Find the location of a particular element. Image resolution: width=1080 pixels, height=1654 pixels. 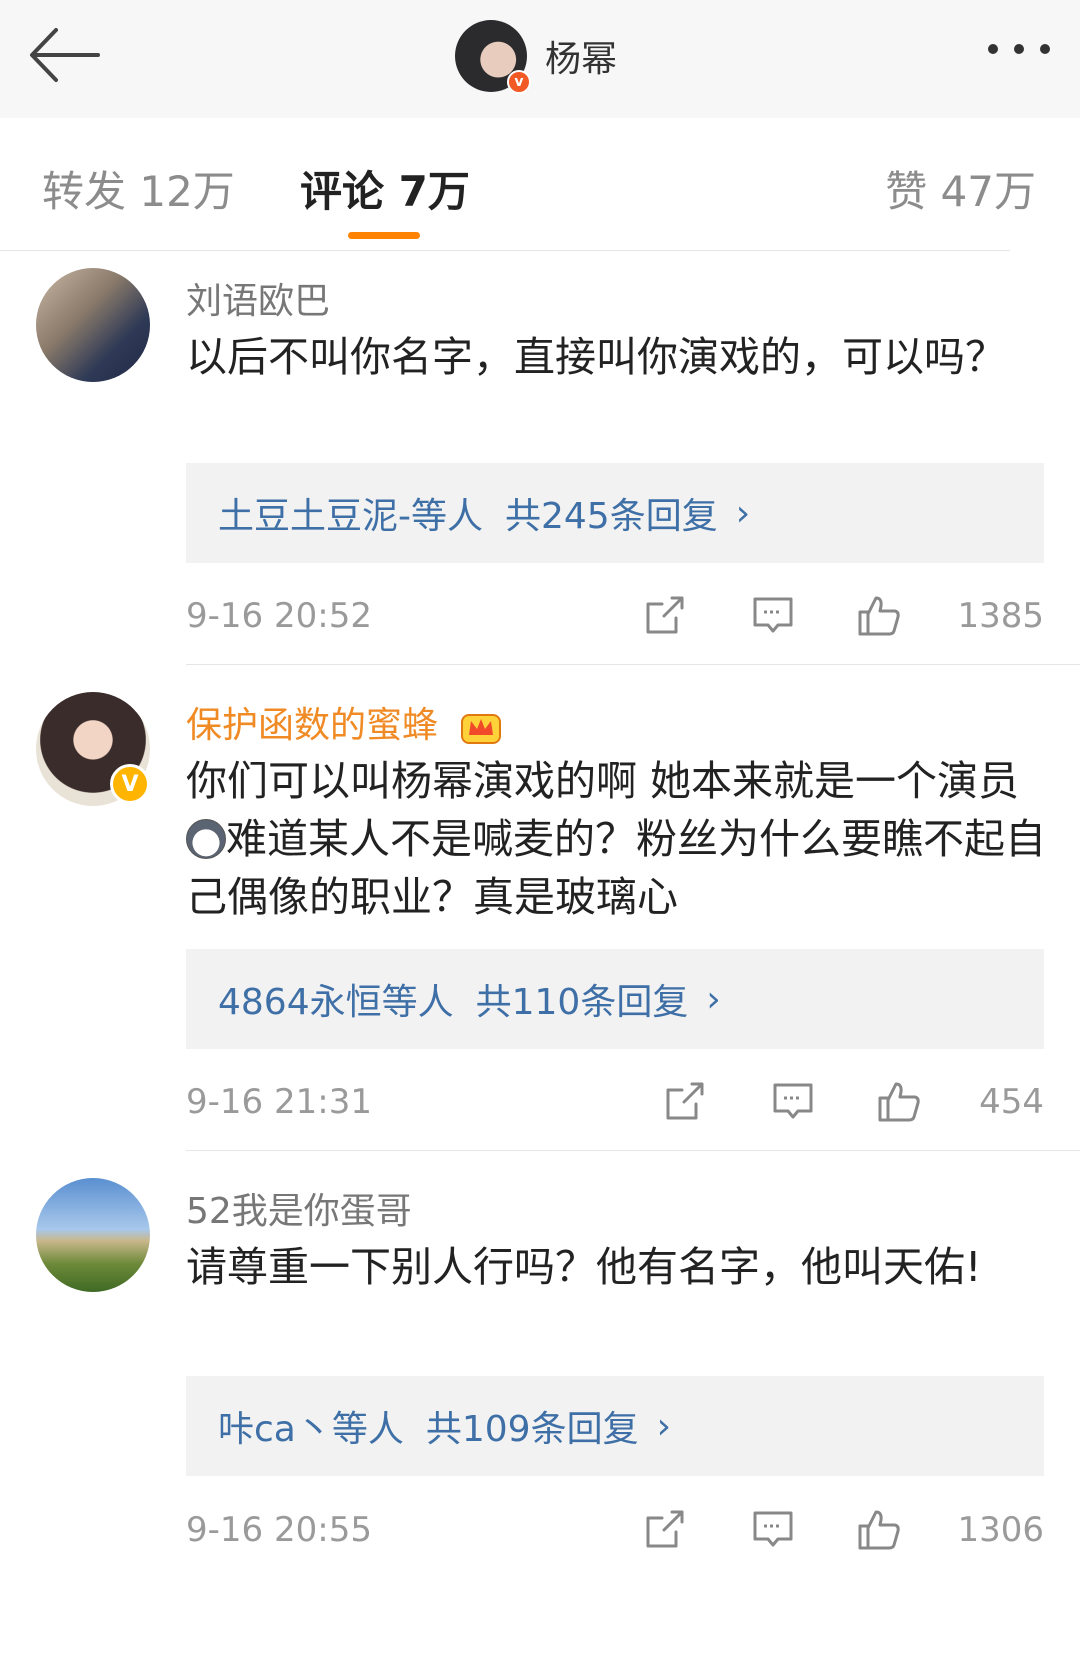

reply-users: 4864永恒等人 is located at coordinates (336, 1002).